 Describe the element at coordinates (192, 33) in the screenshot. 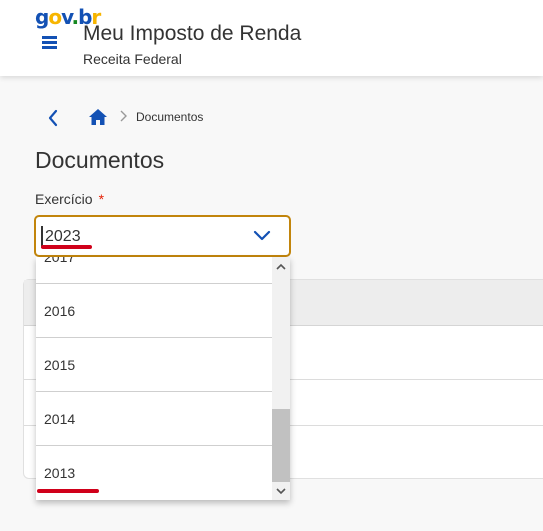

I see `app-title: Meu Imposto de Renda` at that location.